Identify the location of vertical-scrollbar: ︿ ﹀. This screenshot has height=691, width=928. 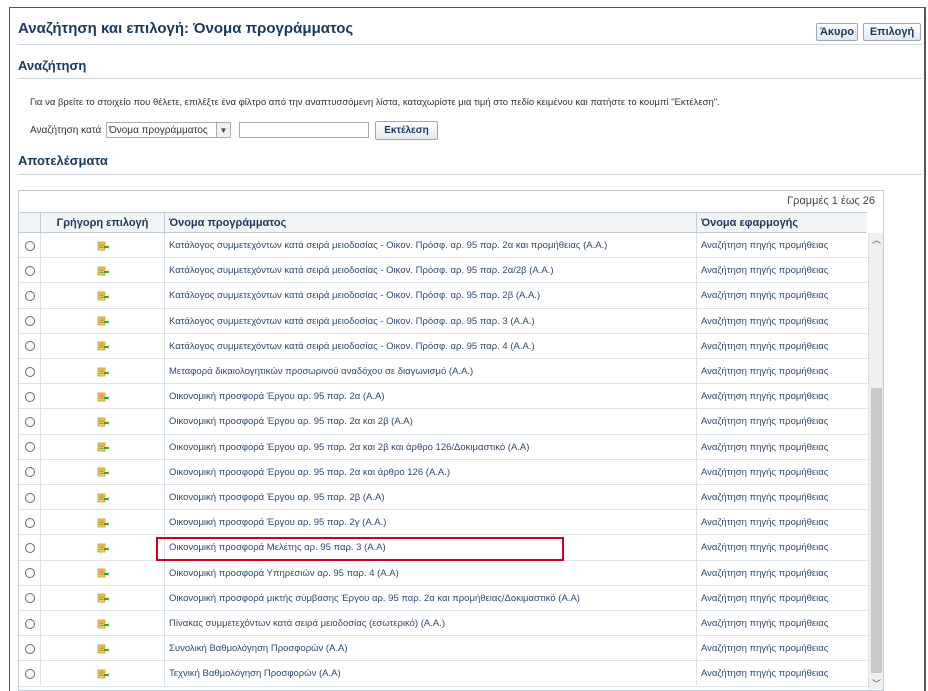
(875, 461).